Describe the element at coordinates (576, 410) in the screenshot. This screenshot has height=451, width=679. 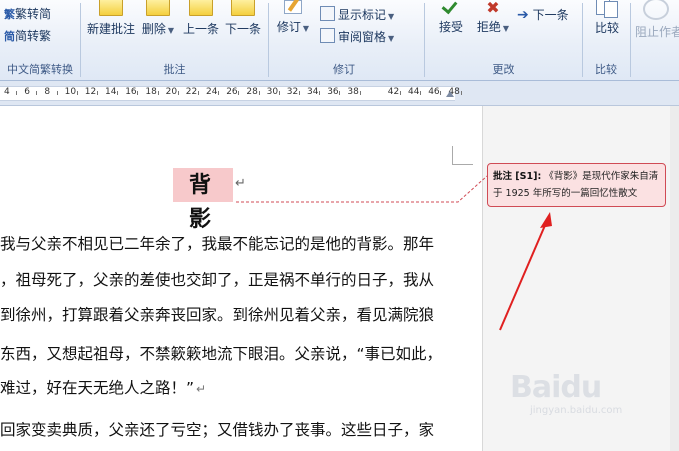
I see `watermark-sub: jingyan.baidu.com` at that location.